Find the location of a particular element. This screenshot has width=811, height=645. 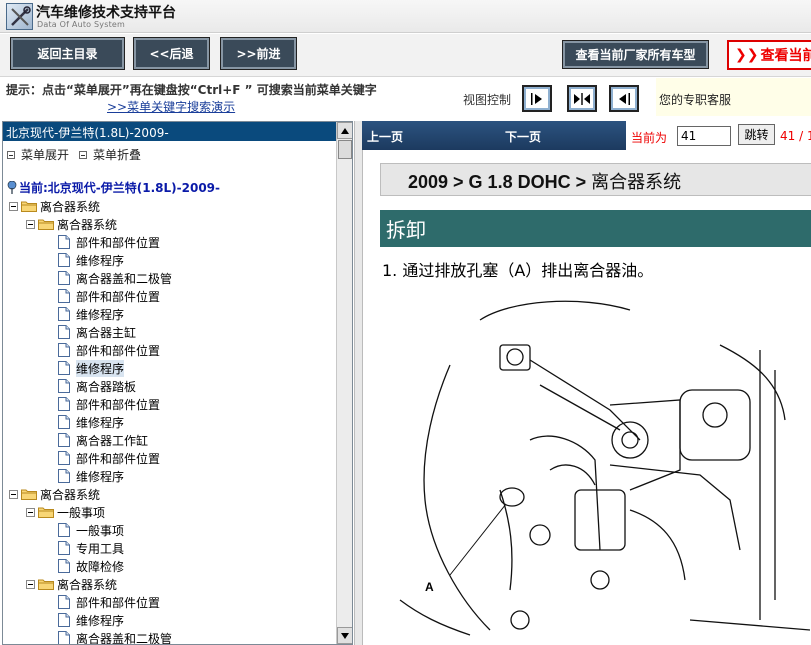

current-vehicle: 当前:北京现代-伊兰特(1.8L)-2009- is located at coordinates (113, 187).